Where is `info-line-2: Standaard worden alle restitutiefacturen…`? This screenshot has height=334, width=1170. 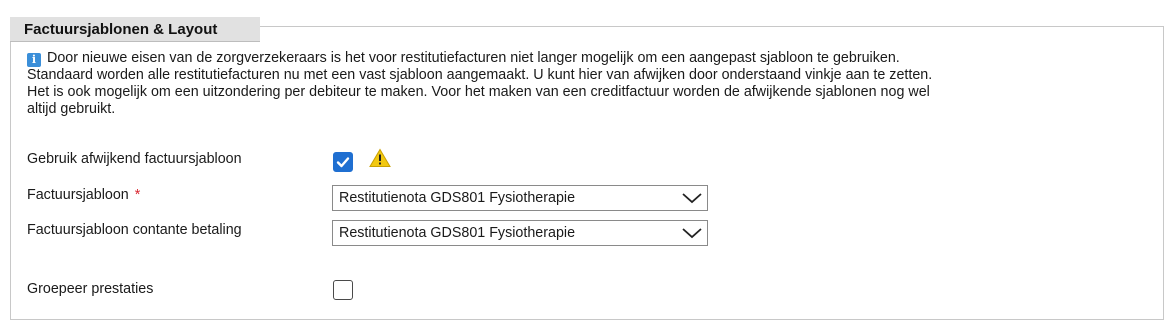
info-line-2: Standaard worden alle restitutiefacturen… is located at coordinates (480, 75).